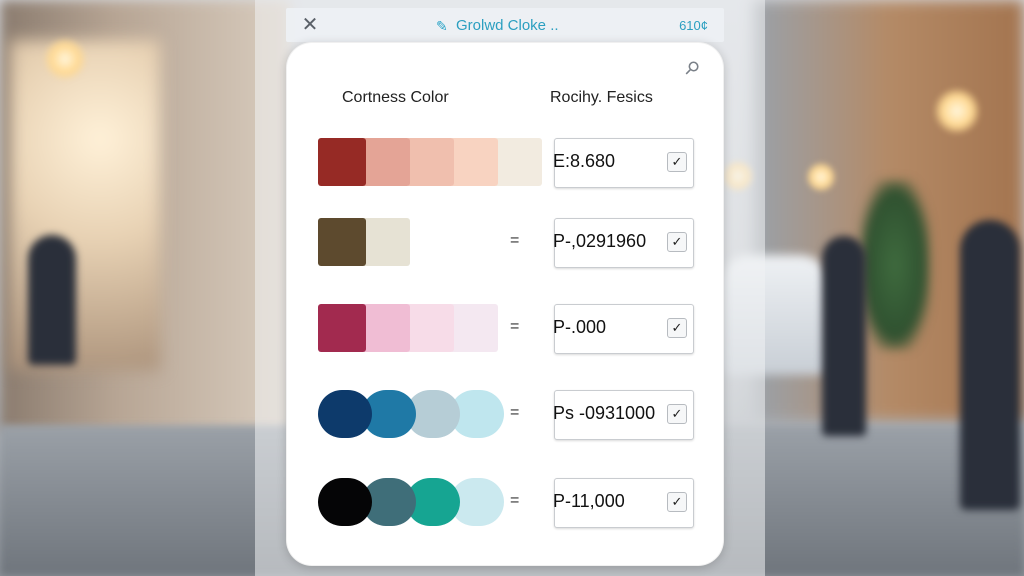  What do you see at coordinates (507, 25) in the screenshot?
I see `window-title: Grolwd Cloke ..` at bounding box center [507, 25].